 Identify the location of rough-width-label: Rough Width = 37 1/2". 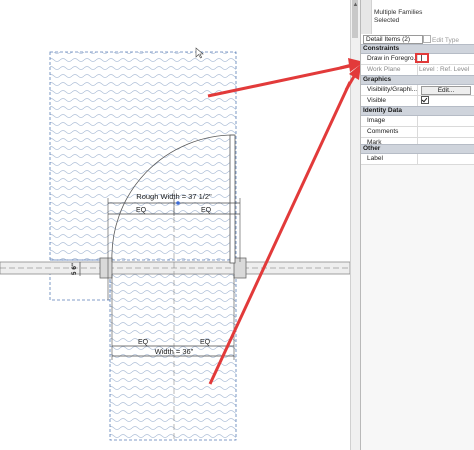
(174, 196).